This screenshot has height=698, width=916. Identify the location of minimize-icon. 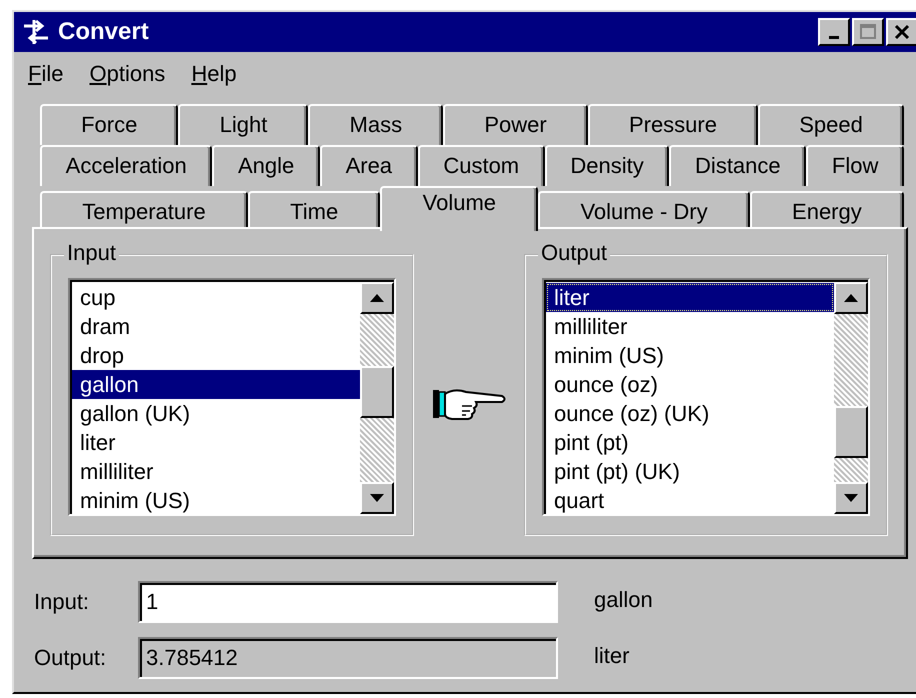
(834, 37).